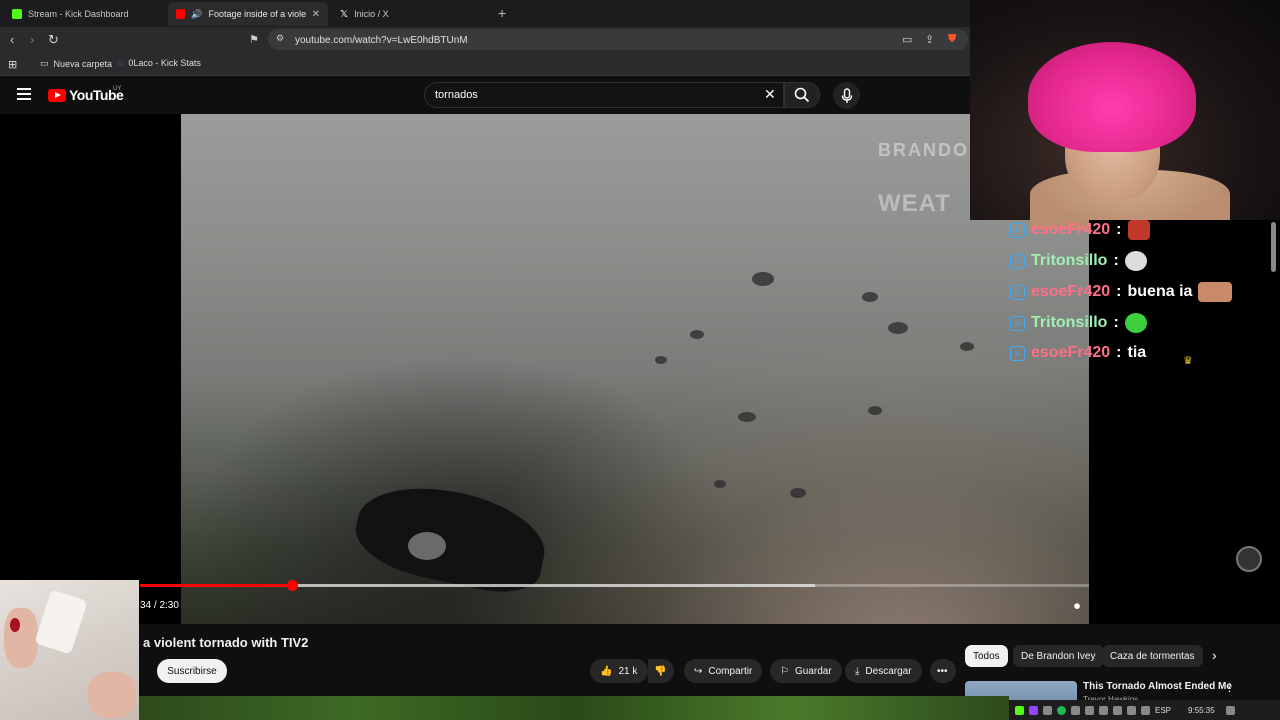 Image resolution: width=1280 pixels, height=720 pixels. I want to click on chip-brandon-ivey: De Brandon Ivey, so click(1058, 656).